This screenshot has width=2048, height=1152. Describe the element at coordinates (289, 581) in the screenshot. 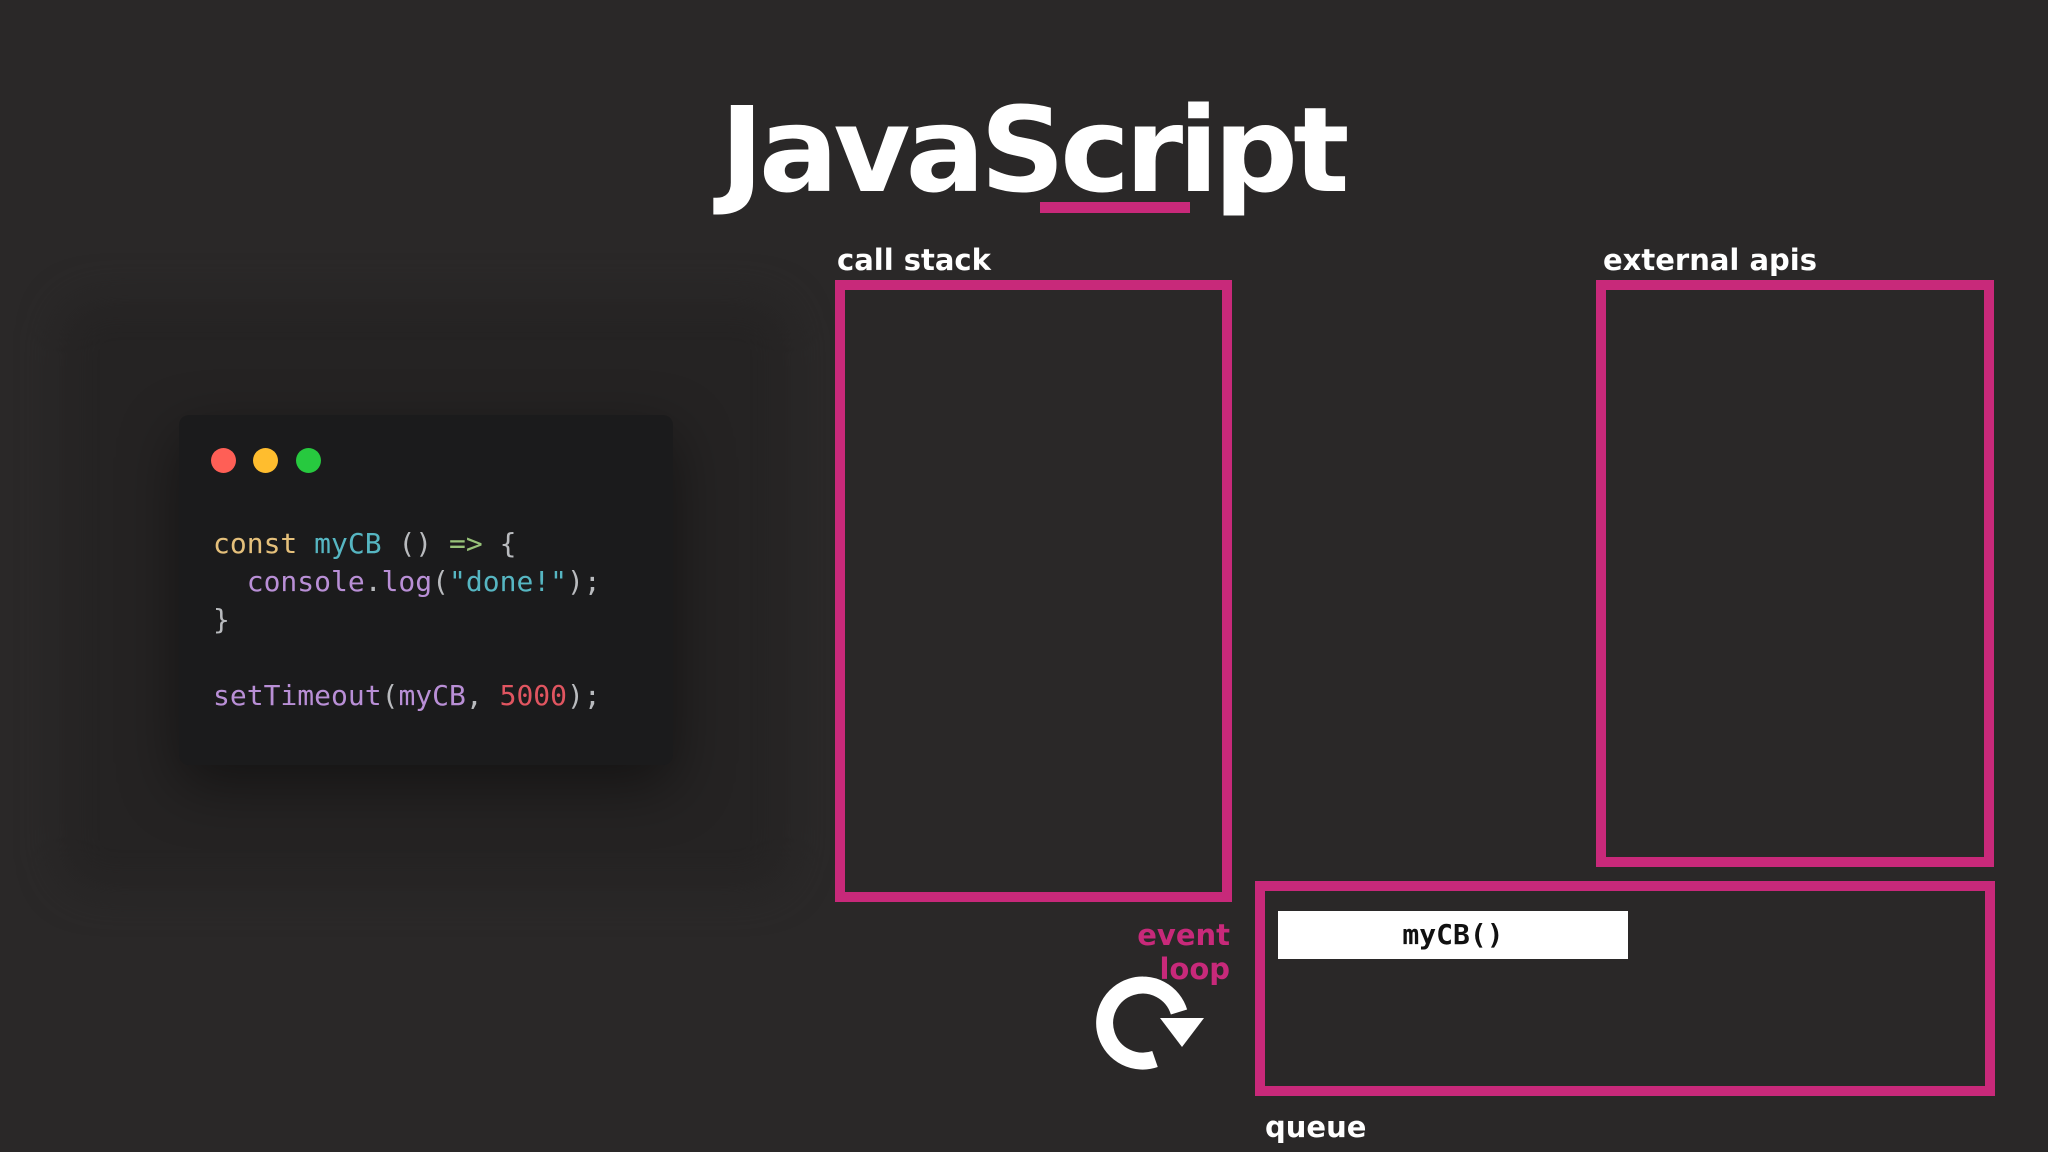

I see `code-token: console` at that location.